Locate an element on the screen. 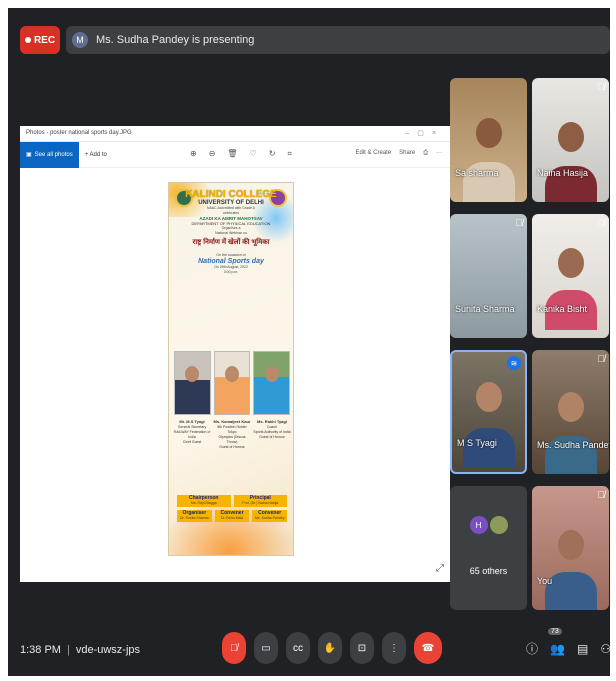 This screenshot has width=616, height=681. end-call-icon: ☎ is located at coordinates (428, 648).